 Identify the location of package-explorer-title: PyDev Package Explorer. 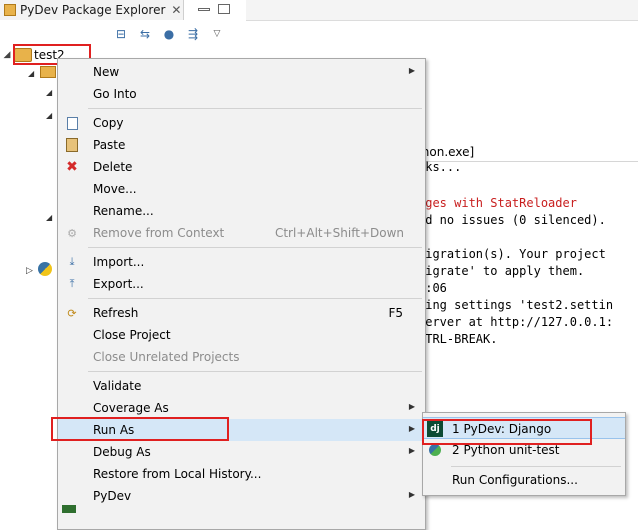
(93, 10).